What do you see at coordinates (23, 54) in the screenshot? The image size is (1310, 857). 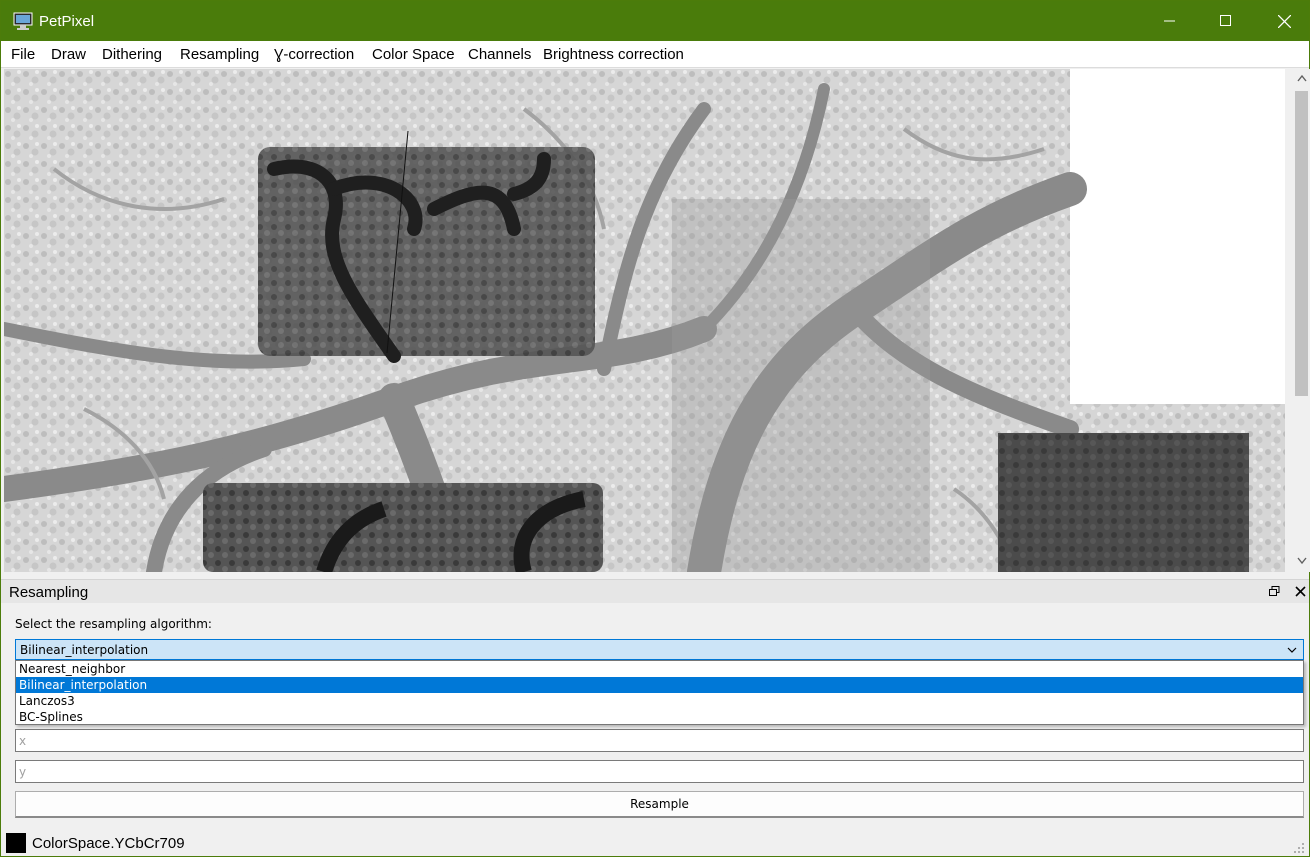 I see `menu-file: File` at bounding box center [23, 54].